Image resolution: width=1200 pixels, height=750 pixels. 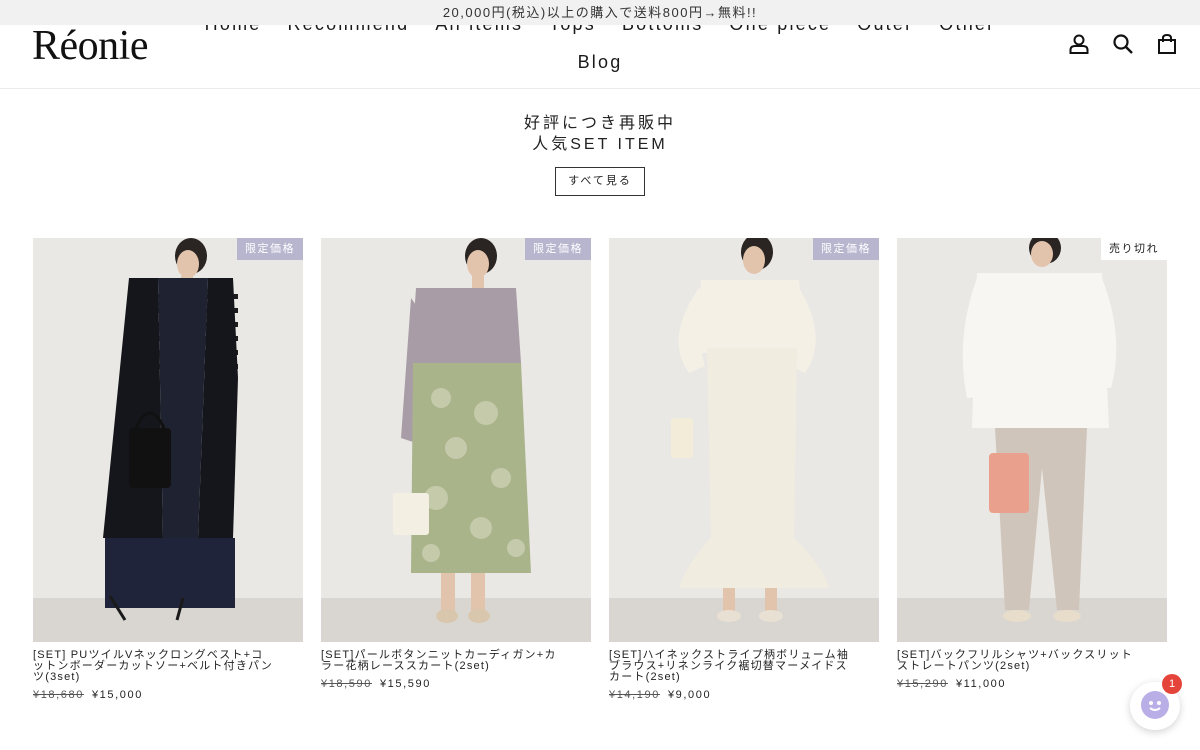 I want to click on section-subtitle: 好評につき再販中, so click(x=599, y=123).